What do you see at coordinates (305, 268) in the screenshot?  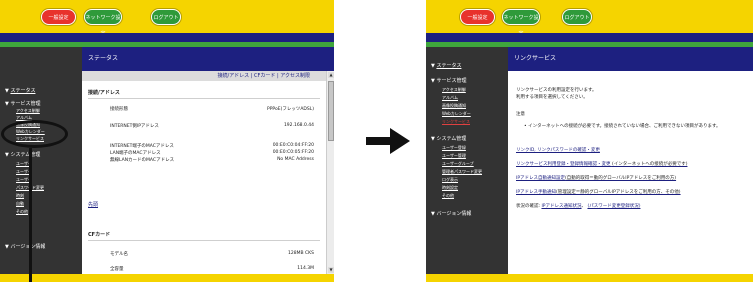 I see `row-value: 114.3M` at bounding box center [305, 268].